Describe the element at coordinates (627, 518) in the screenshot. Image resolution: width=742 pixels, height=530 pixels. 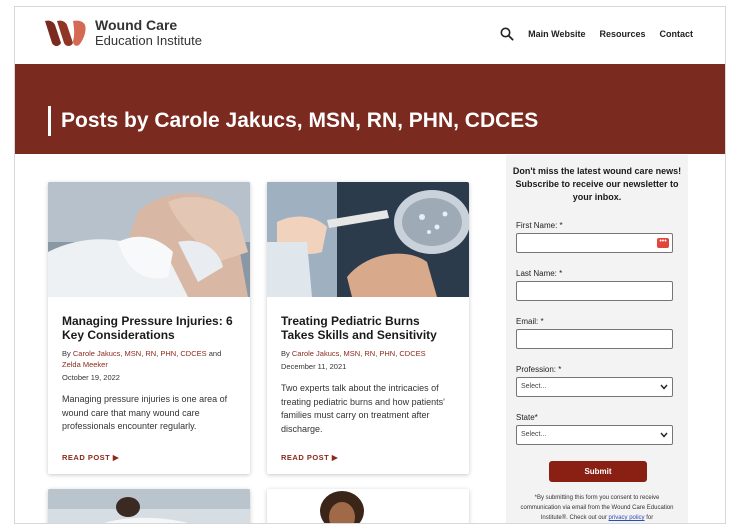
I see `privacy-policy-link: privacy policy` at that location.